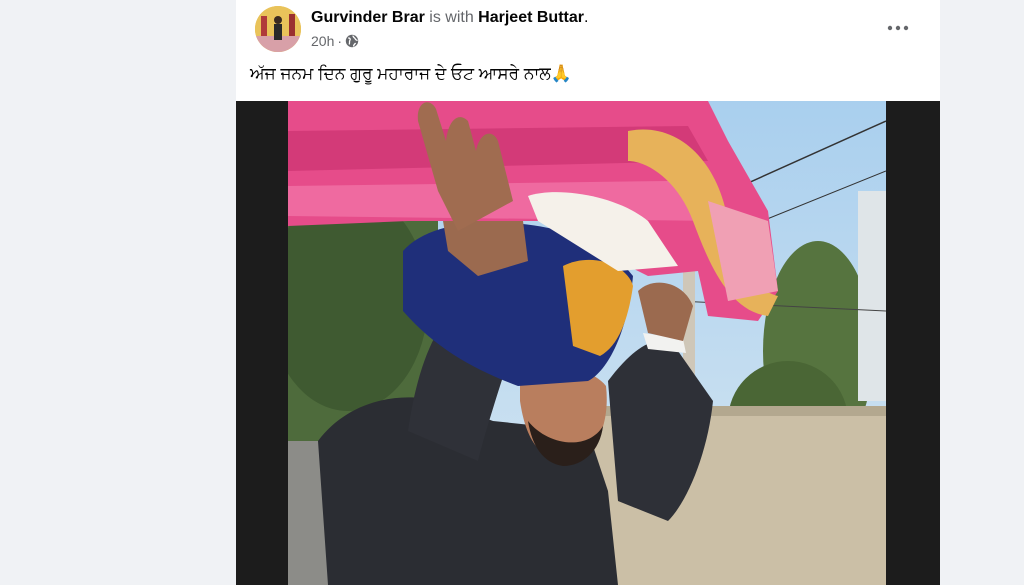  I want to click on post-meta: 20h ·, so click(335, 41).